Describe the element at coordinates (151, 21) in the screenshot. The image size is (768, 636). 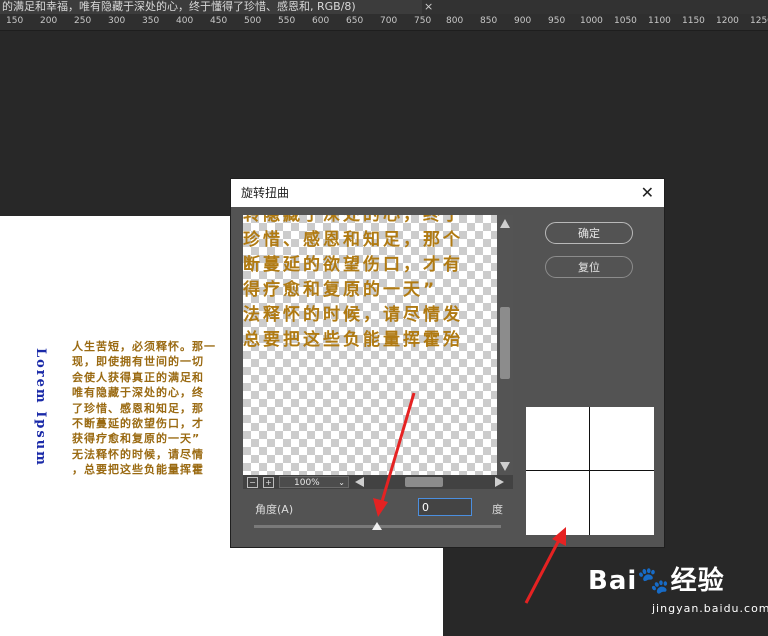
I see `ruler-tick: 350` at that location.